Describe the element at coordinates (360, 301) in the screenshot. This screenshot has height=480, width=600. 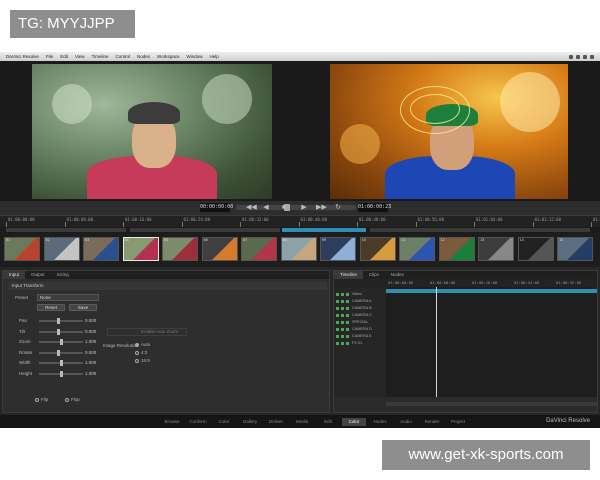
I see `track-row: CAMERA A` at that location.